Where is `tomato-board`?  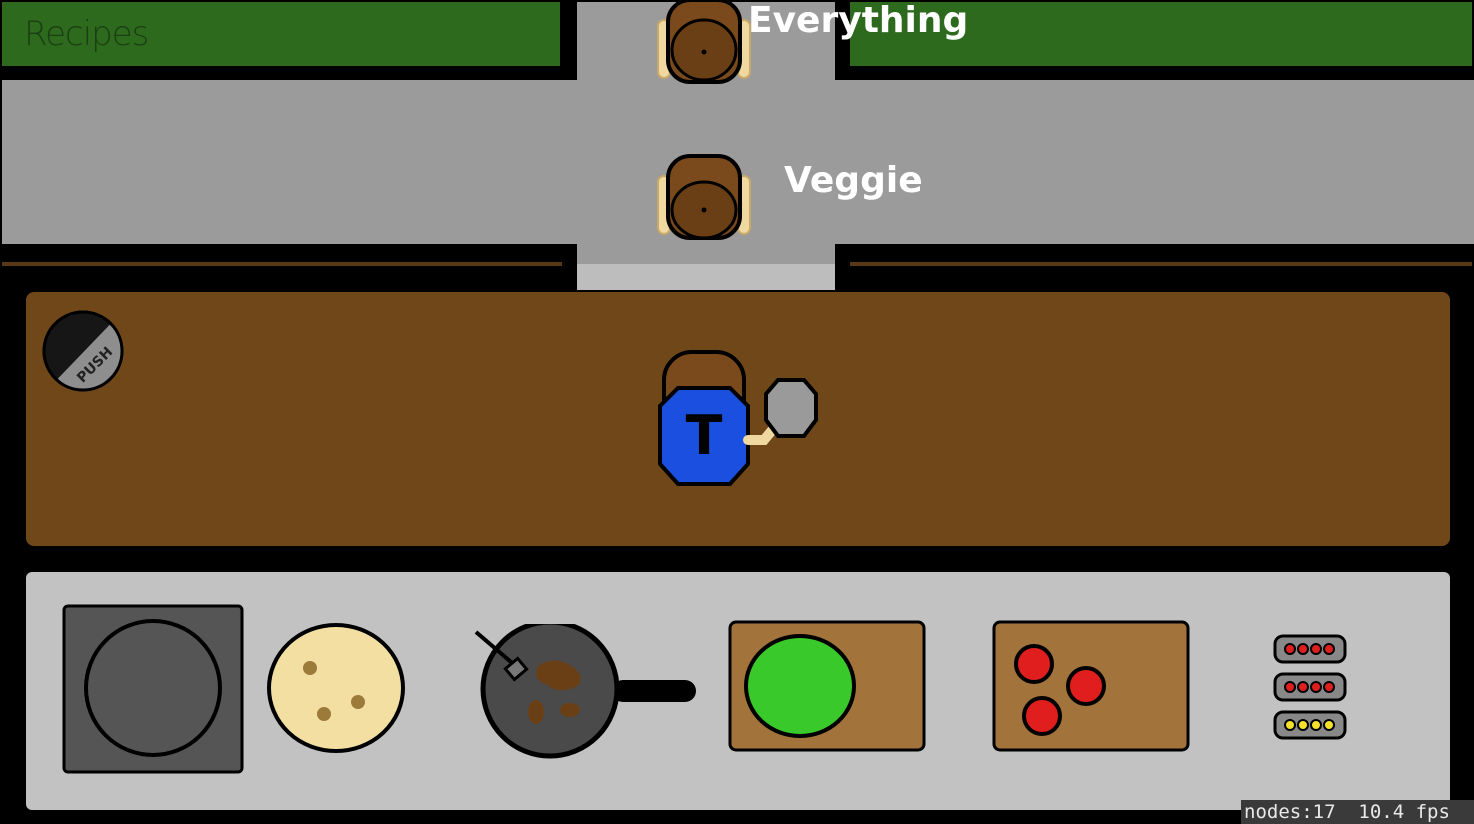 tomato-board is located at coordinates (1092, 687).